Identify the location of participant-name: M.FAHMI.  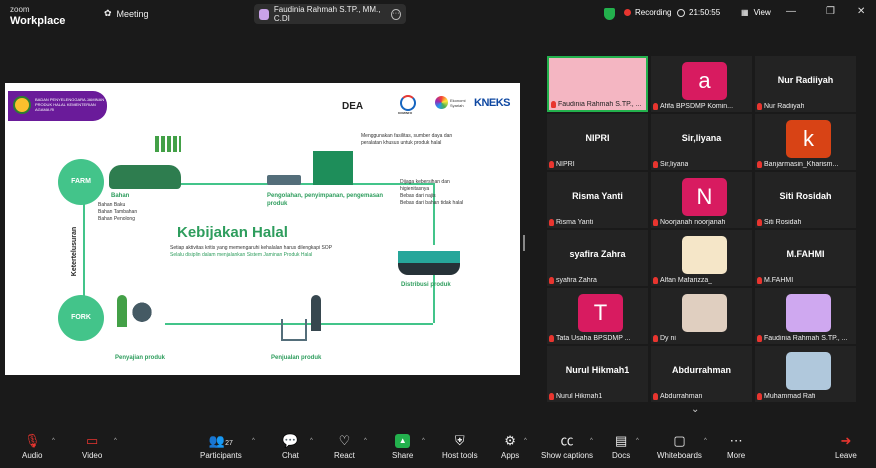
(805, 254).